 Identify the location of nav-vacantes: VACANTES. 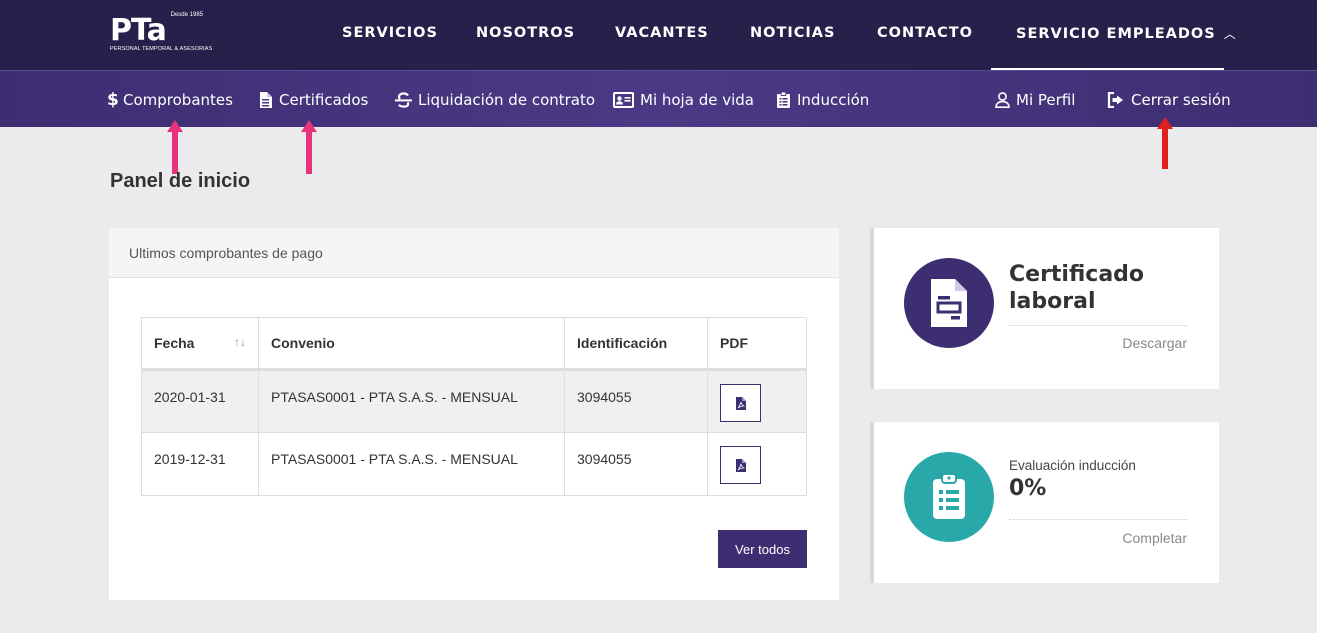
(662, 33).